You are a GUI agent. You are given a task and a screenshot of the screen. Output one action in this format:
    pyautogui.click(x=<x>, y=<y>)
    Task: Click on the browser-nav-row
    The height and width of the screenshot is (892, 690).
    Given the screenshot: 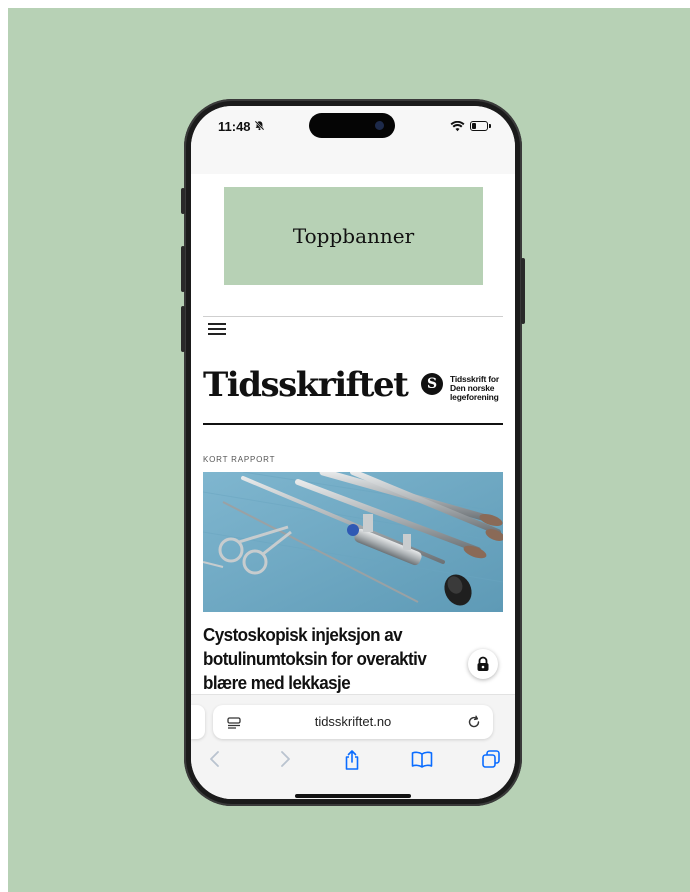 What is the action you would take?
    pyautogui.click(x=353, y=764)
    